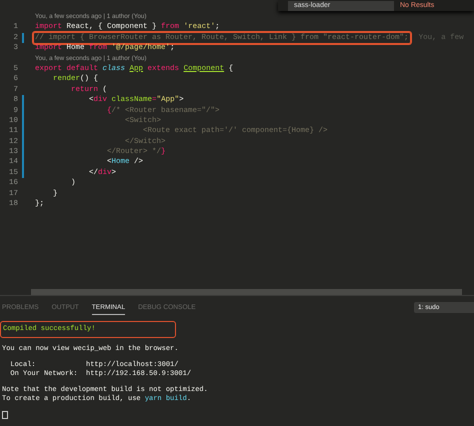 The image size is (474, 426). Describe the element at coordinates (5, 415) in the screenshot. I see `terminal-cursor` at that location.